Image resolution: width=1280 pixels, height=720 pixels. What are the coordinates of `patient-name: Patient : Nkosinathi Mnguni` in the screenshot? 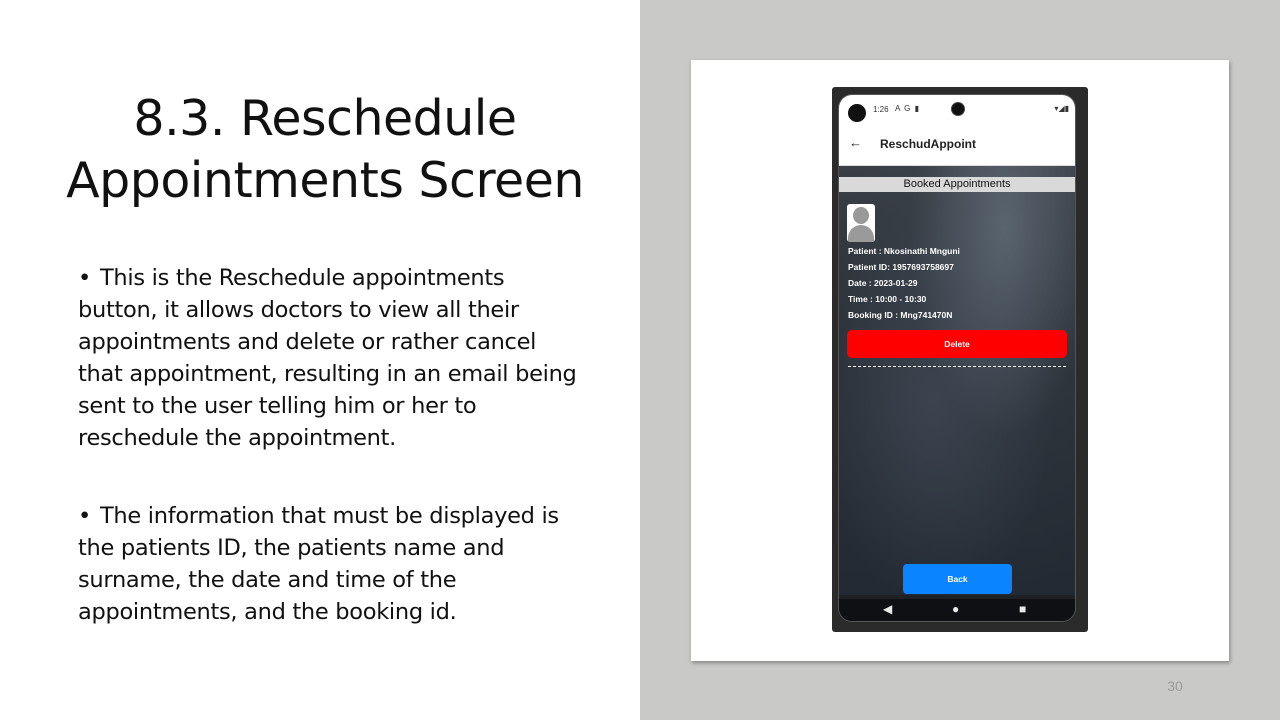 It's located at (904, 251).